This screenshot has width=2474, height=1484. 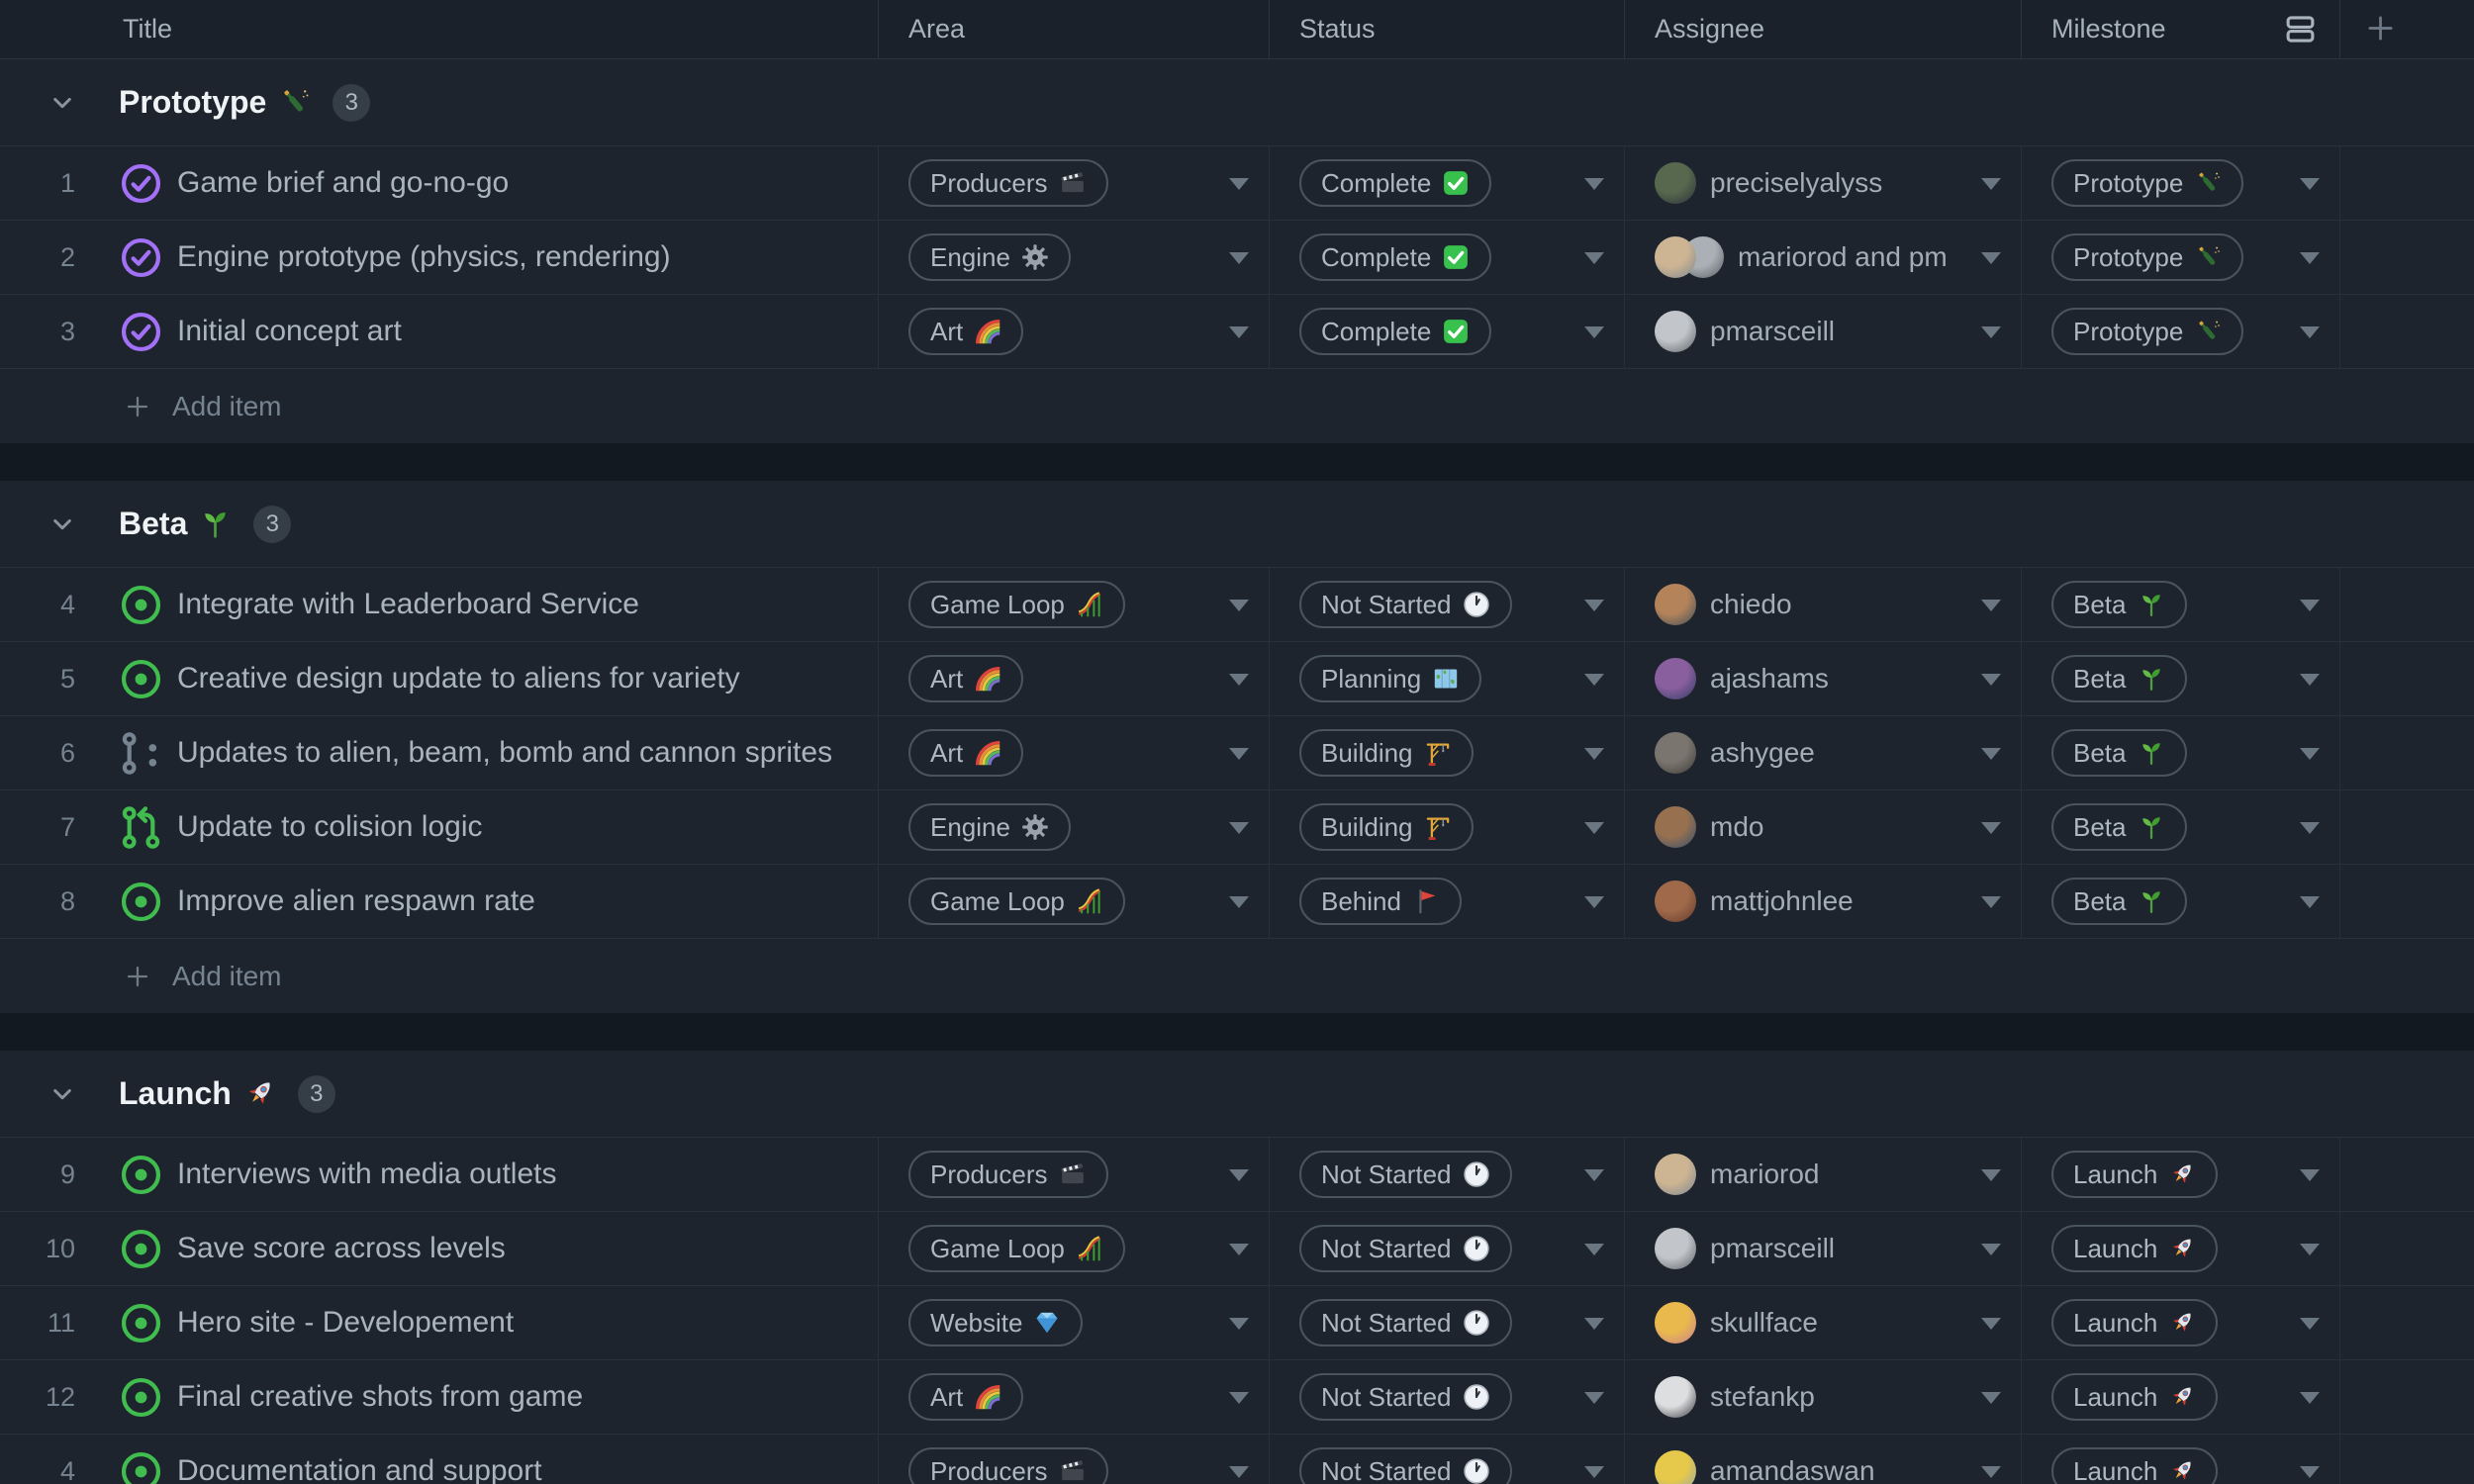 I want to click on column-header-assignee: Assignee, so click(x=1824, y=29).